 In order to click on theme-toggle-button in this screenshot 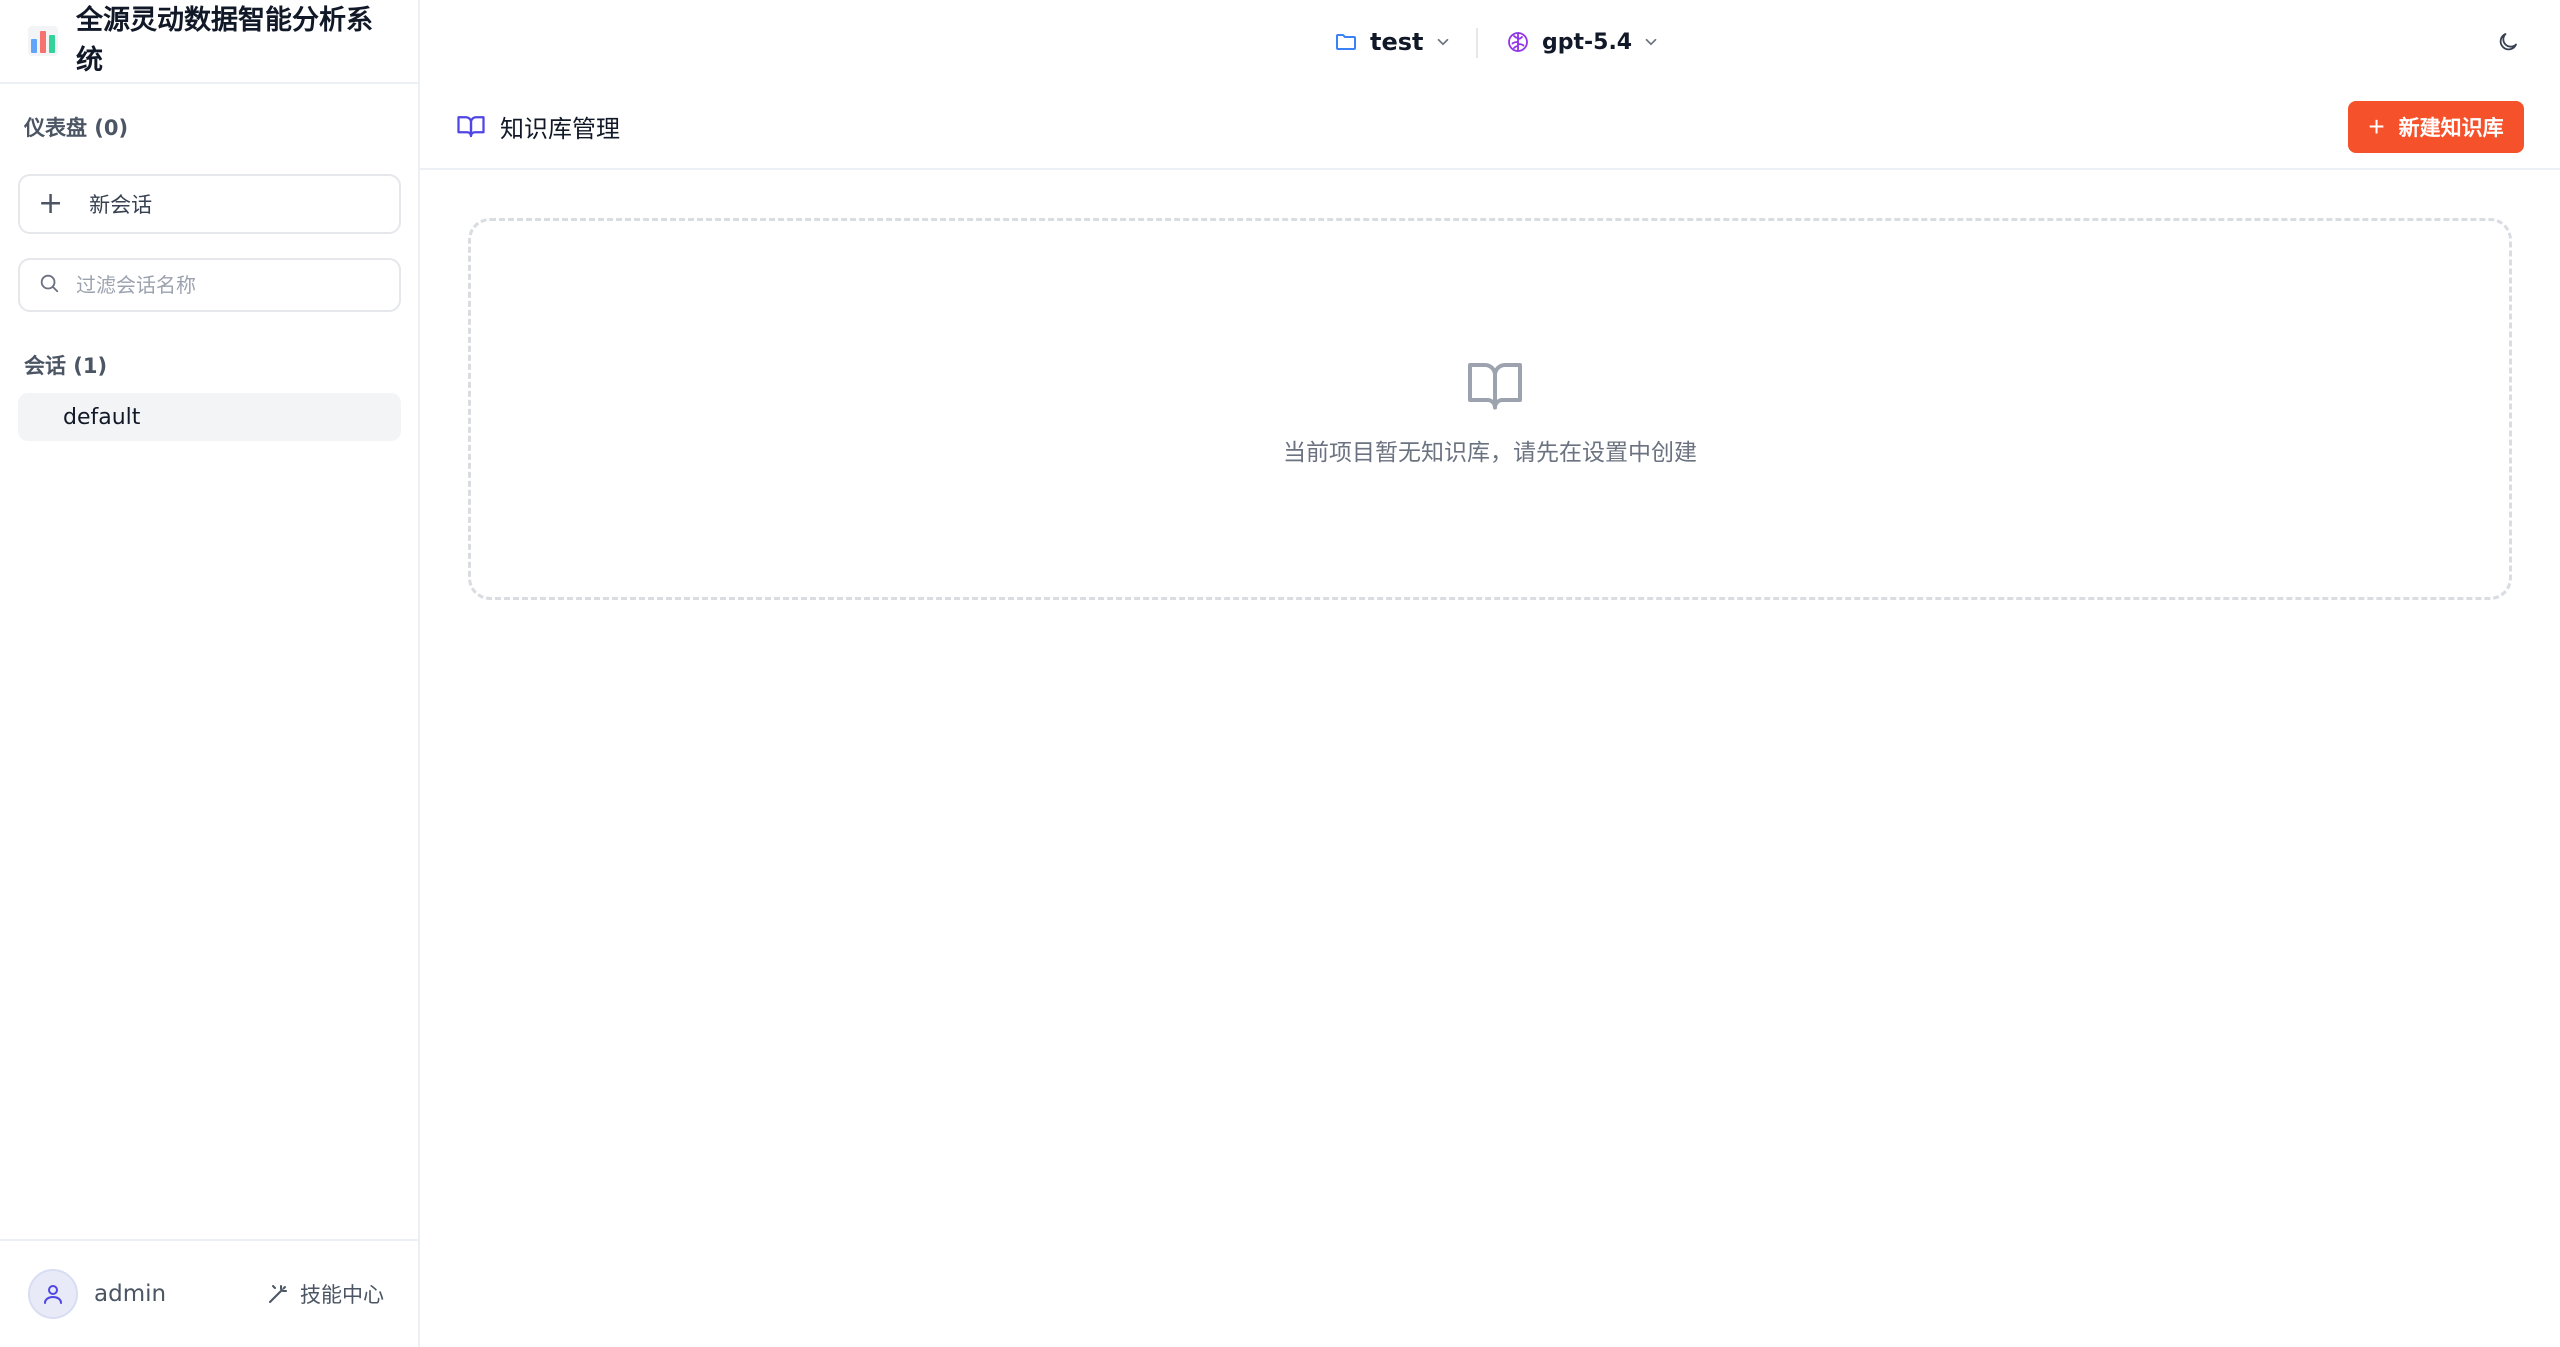, I will do `click(2508, 42)`.